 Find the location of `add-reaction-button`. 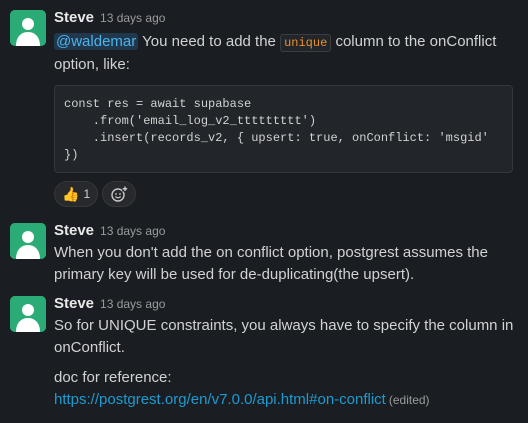

add-reaction-button is located at coordinates (119, 194).